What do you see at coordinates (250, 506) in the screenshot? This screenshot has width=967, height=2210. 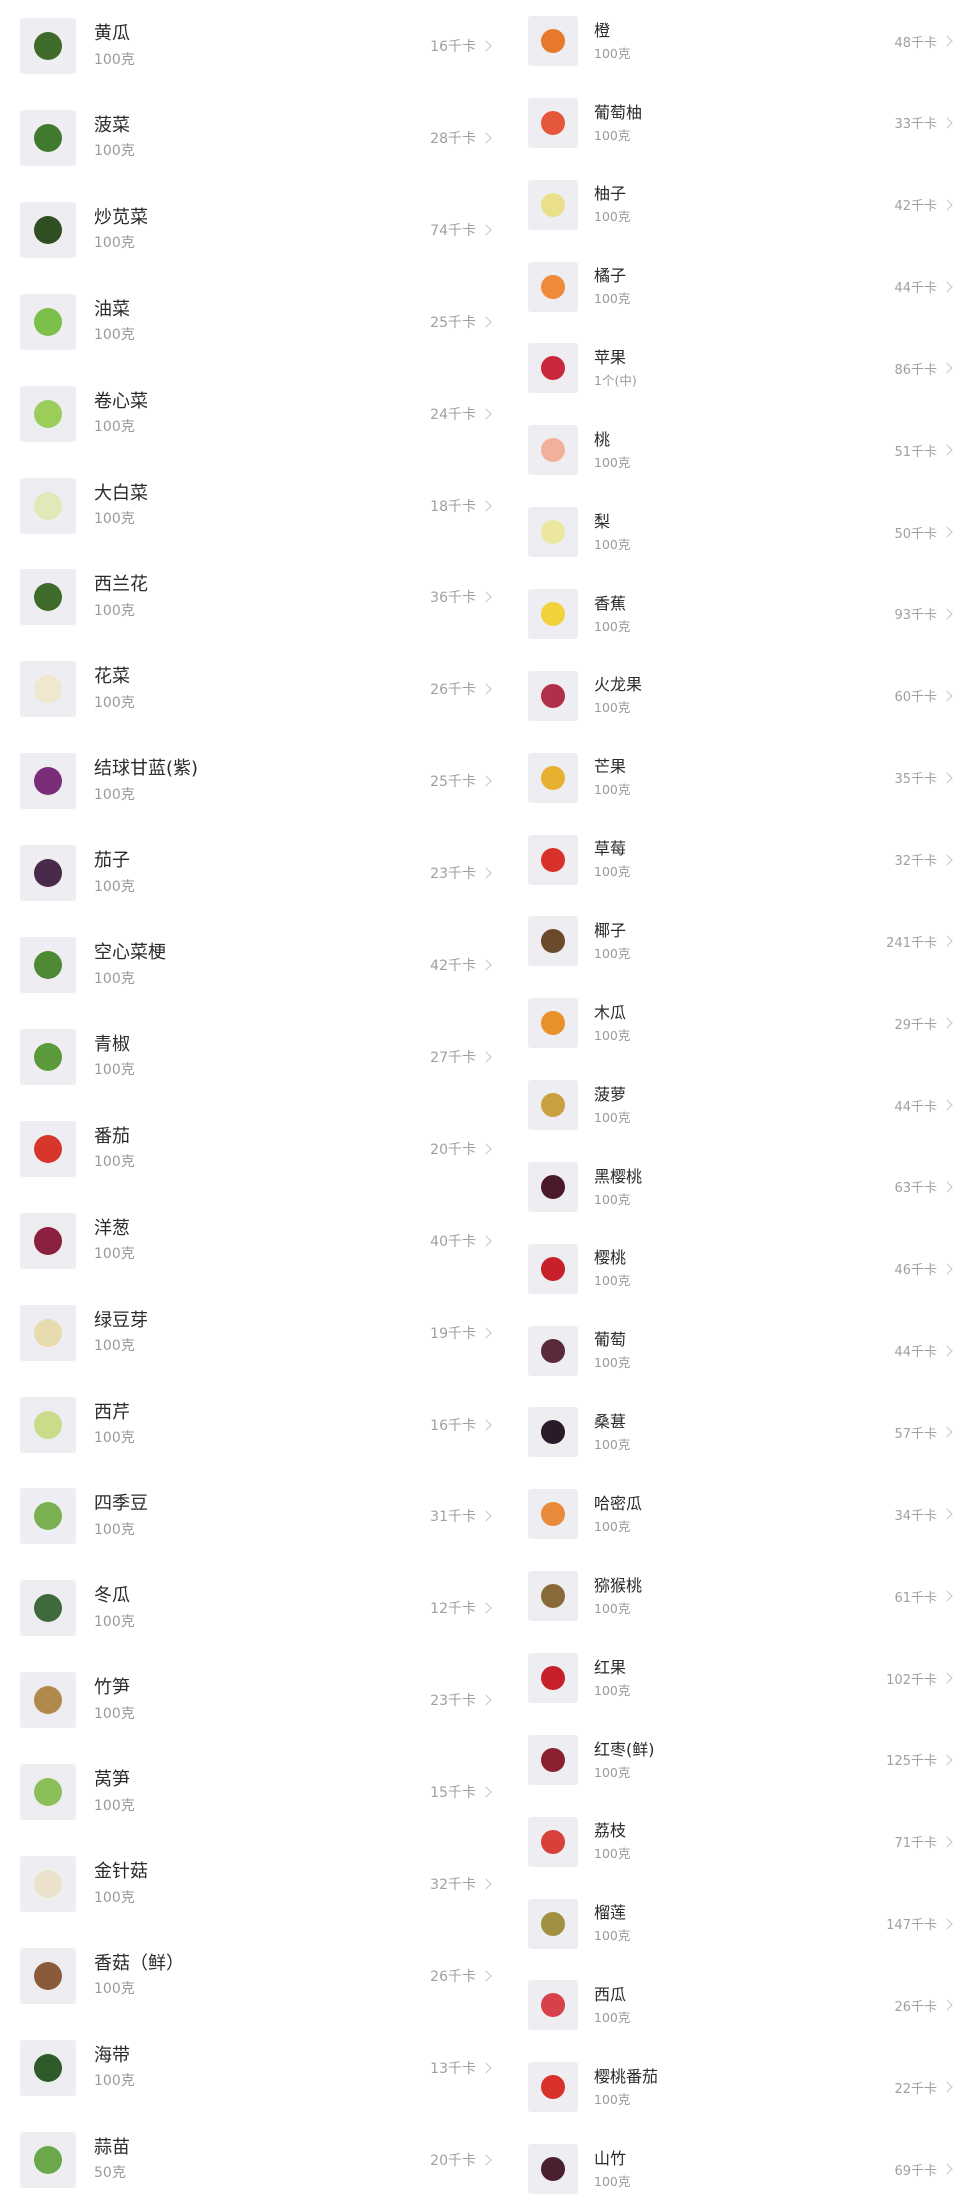 I see `food-row-napa-cabbage: 大白菜 100克 18千卡` at bounding box center [250, 506].